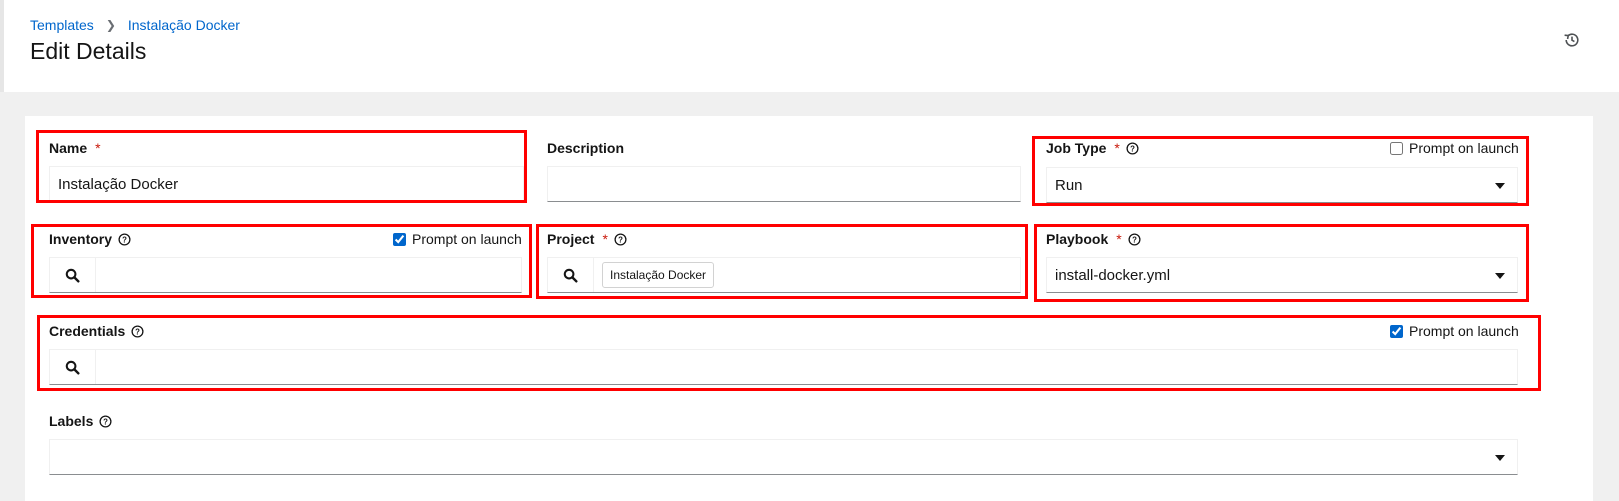 The height and width of the screenshot is (501, 1619). Describe the element at coordinates (783, 367) in the screenshot. I see `credentials-lookup` at that location.